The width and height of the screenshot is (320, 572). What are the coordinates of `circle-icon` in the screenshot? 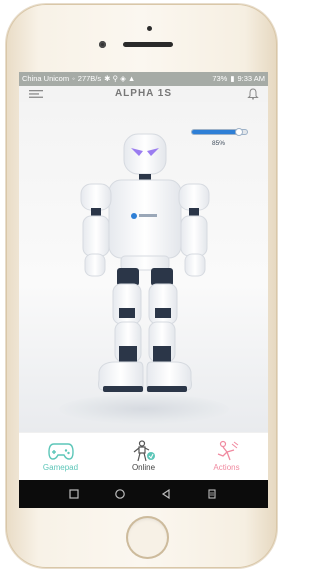 It's located at (120, 494).